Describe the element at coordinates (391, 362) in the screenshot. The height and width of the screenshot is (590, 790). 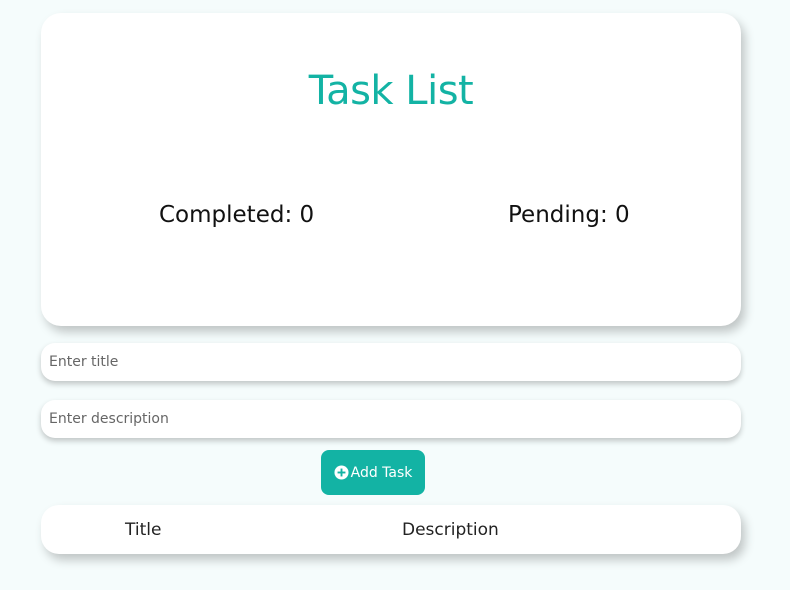
I see `title-input` at that location.